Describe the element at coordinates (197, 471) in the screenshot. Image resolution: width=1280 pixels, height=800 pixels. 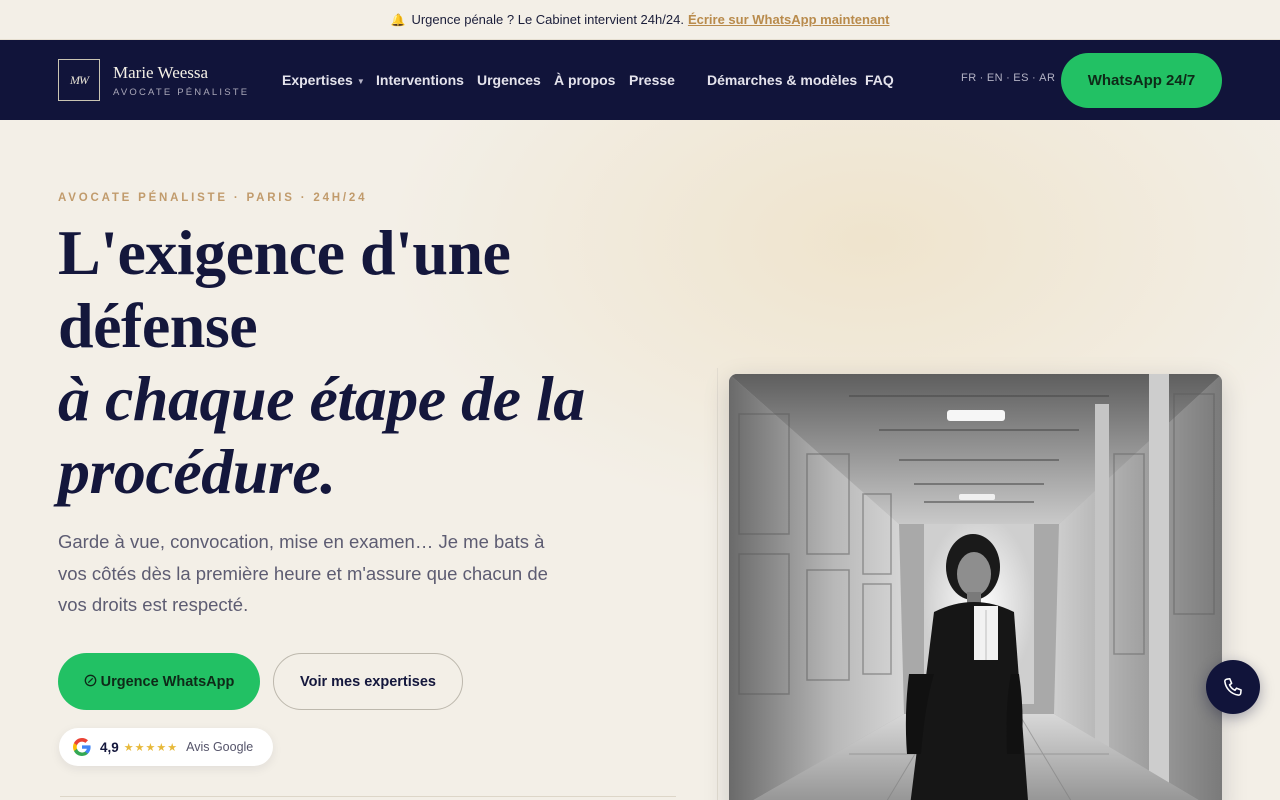
I see `hero-title-line-italic: procédure.` at that location.